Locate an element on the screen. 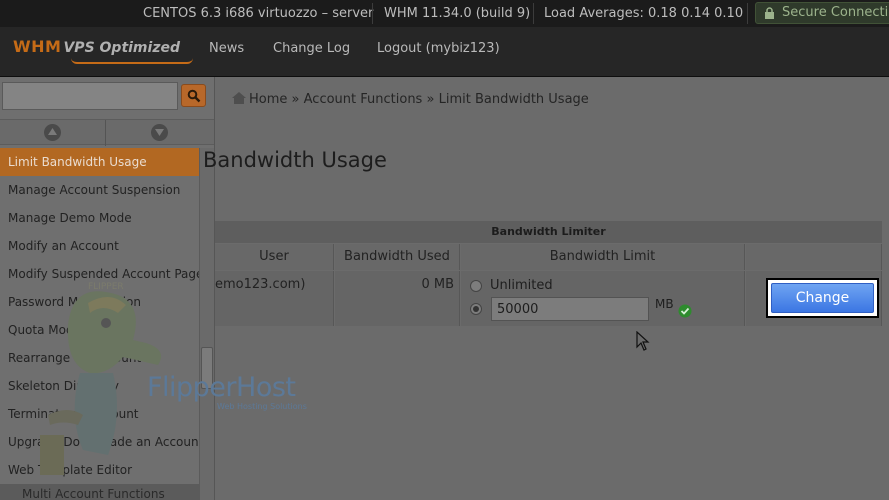 This screenshot has width=889, height=500. search-icon is located at coordinates (194, 96).